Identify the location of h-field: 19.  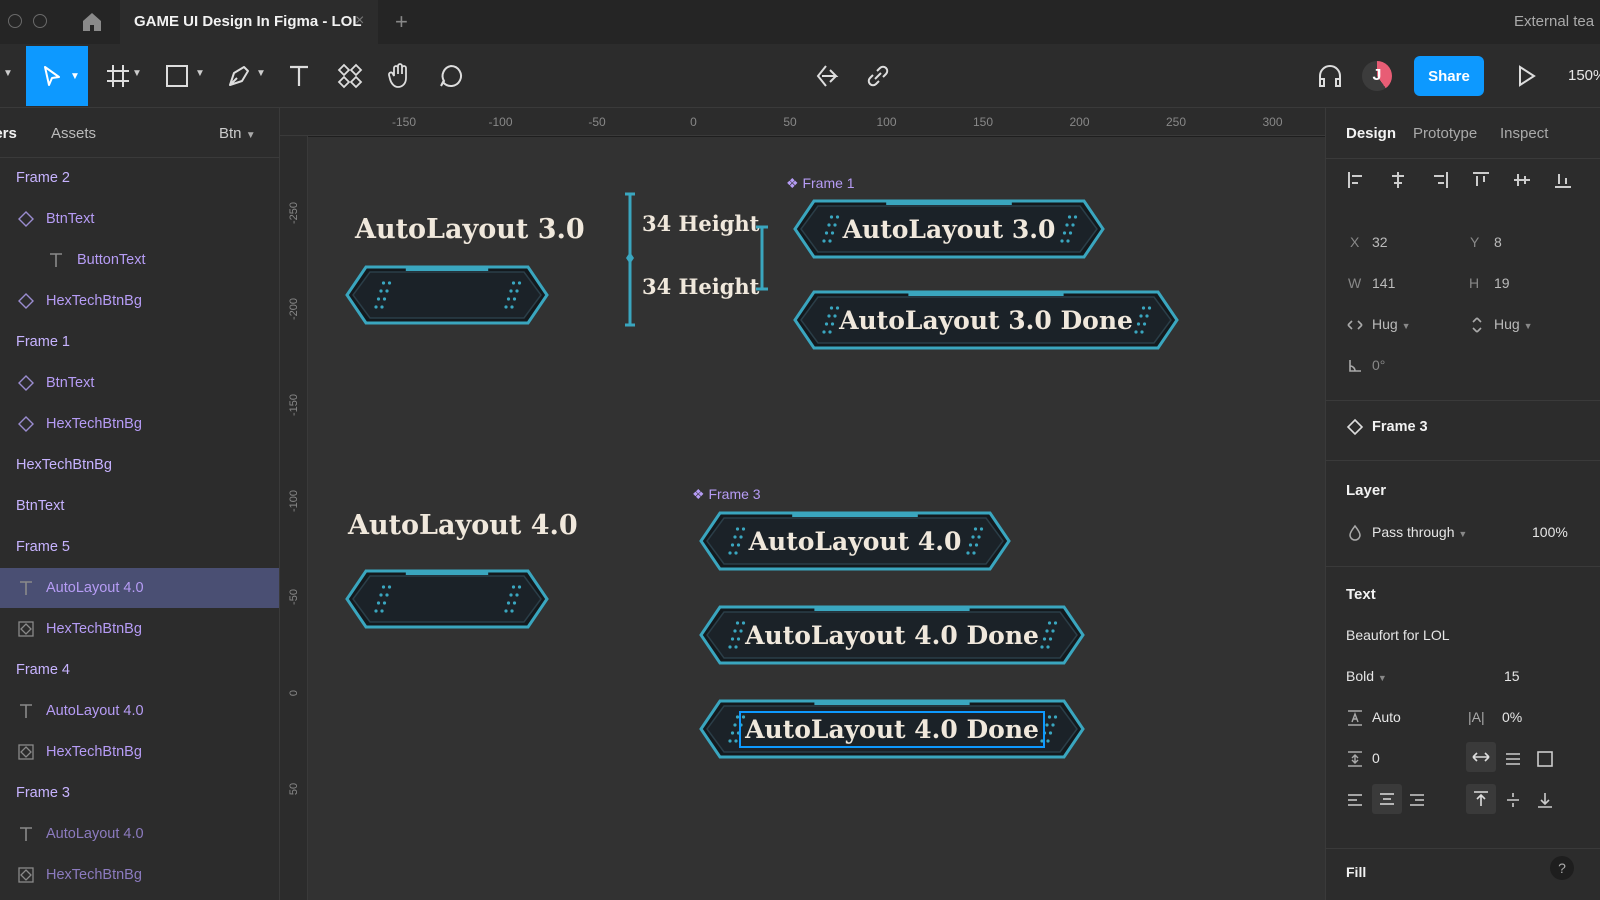
(1502, 283).